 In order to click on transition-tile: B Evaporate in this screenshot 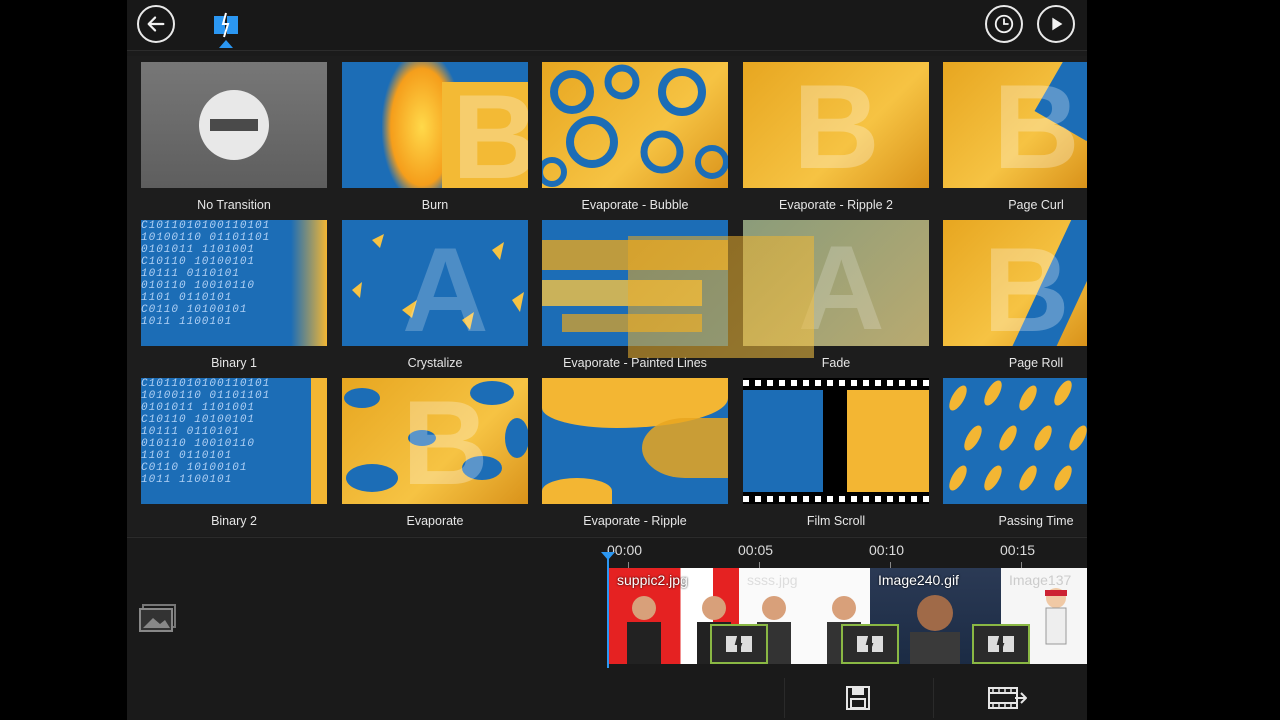, I will do `click(442, 450)`.